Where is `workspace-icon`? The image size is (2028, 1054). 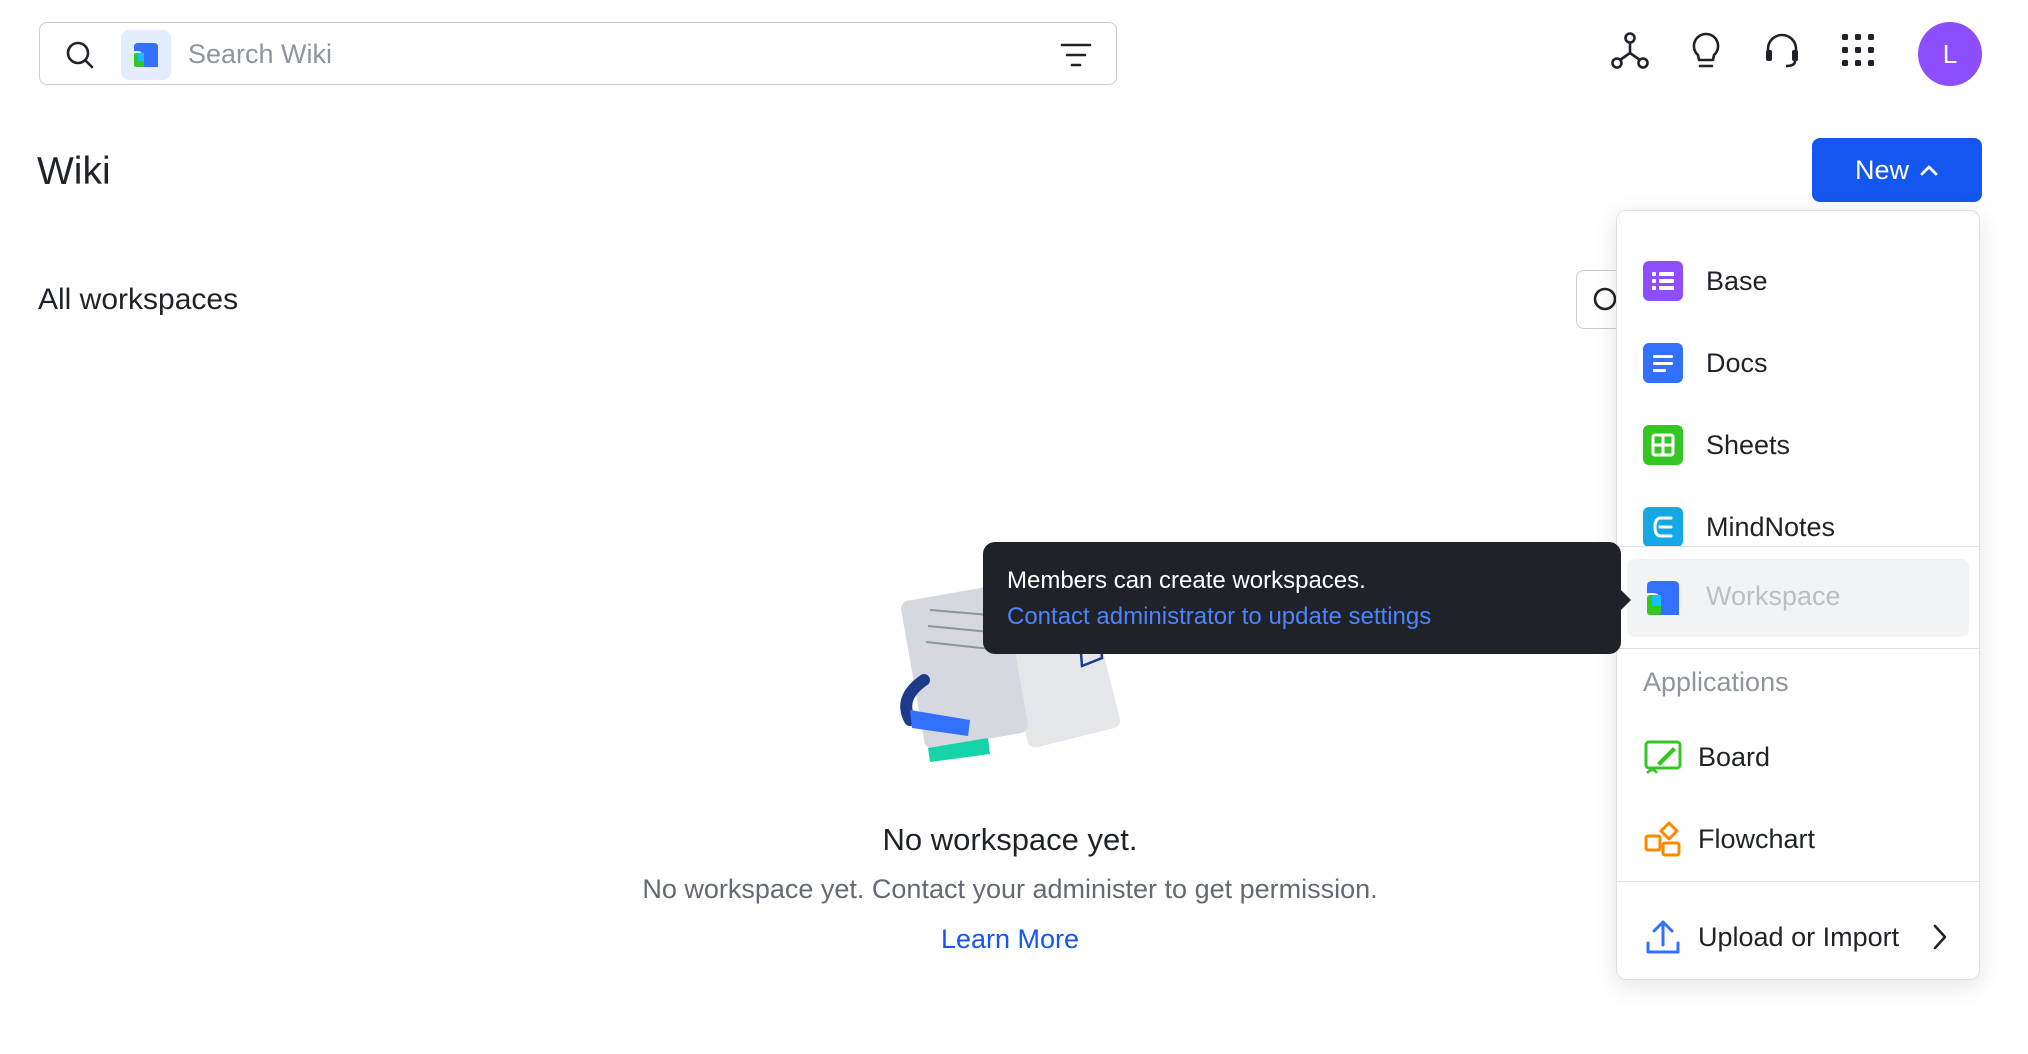 workspace-icon is located at coordinates (1663, 598).